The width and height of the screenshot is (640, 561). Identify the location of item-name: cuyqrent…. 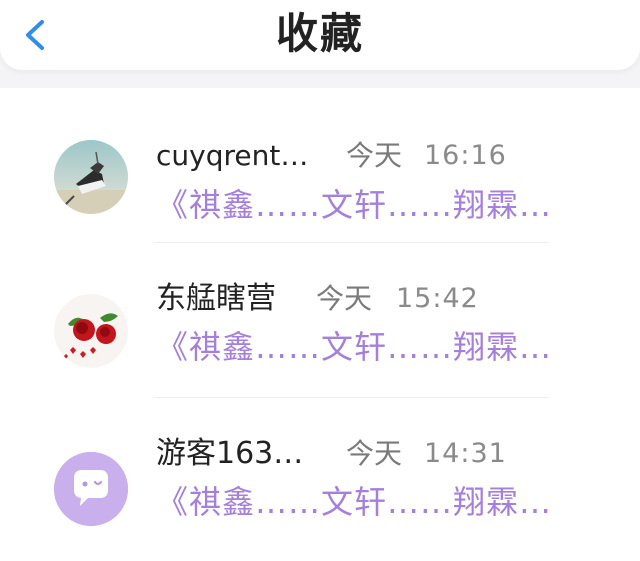
(232, 155).